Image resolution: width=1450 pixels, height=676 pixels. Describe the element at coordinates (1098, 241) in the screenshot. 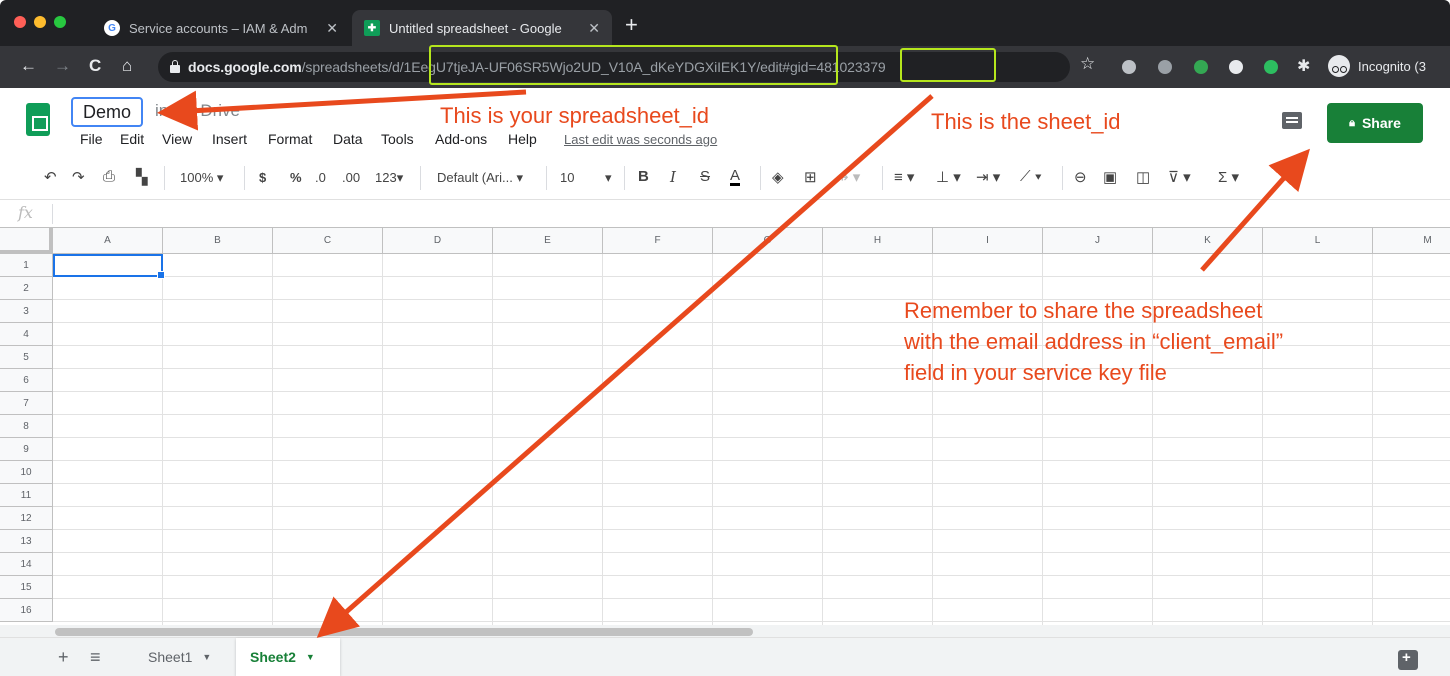

I see `column-header-j: J` at that location.